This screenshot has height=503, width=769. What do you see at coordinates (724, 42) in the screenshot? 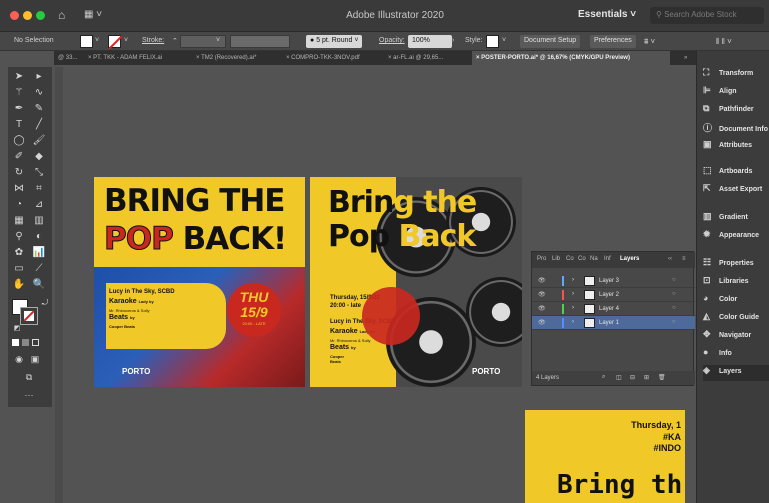
I see `align-panel-icon: ⫴ ‖ ˅` at bounding box center [724, 42].